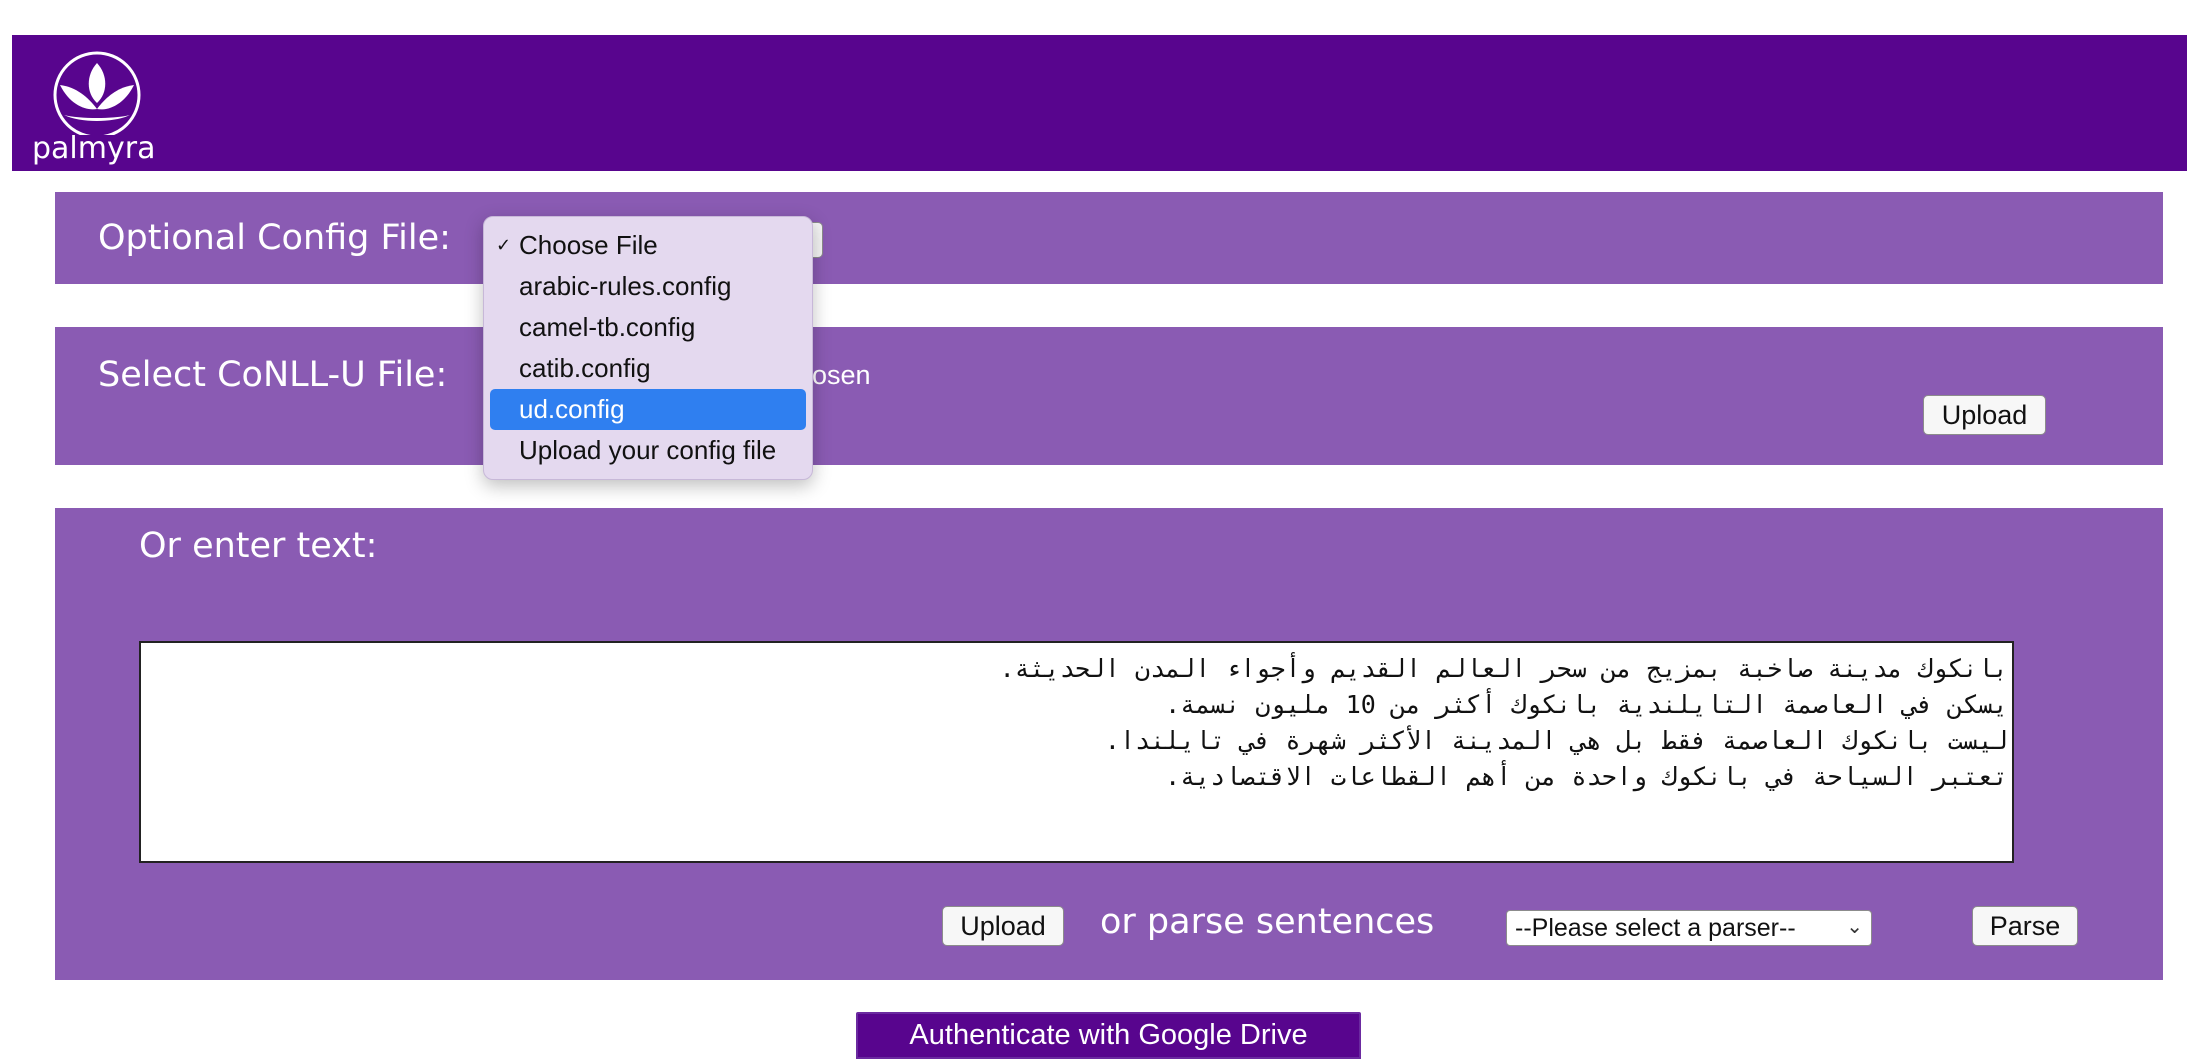 The height and width of the screenshot is (1059, 2187). Describe the element at coordinates (1267, 922) in the screenshot. I see `or-parse-sentences-text: or parse sentences` at that location.